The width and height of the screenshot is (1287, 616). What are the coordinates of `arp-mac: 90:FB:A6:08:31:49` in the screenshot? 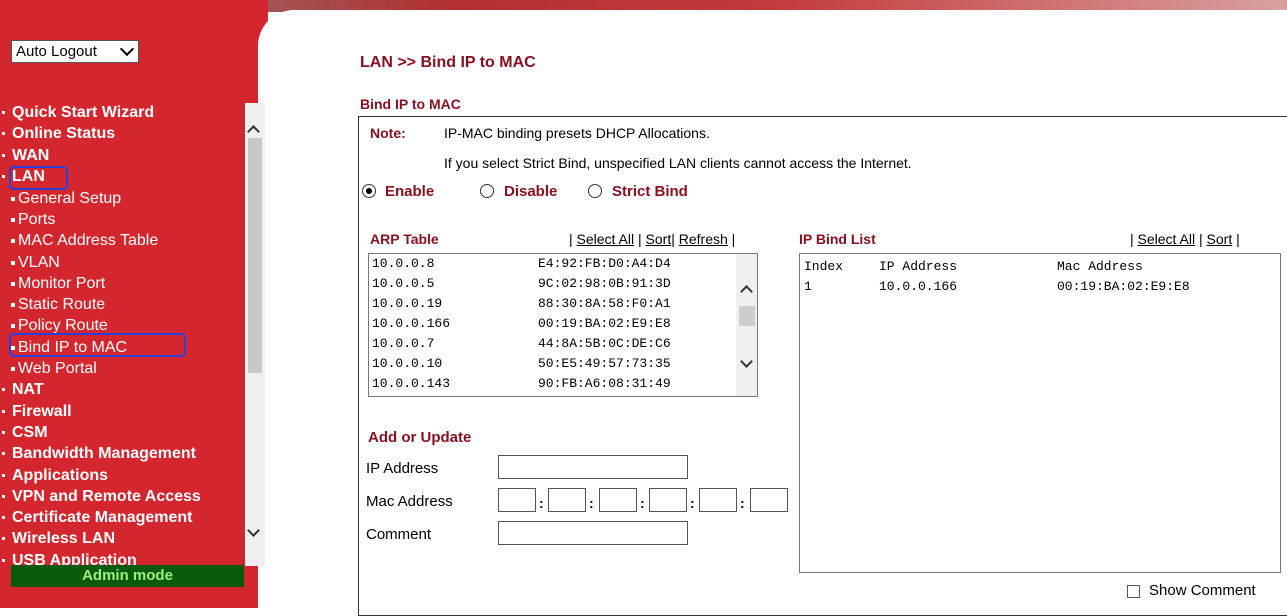 It's located at (604, 383).